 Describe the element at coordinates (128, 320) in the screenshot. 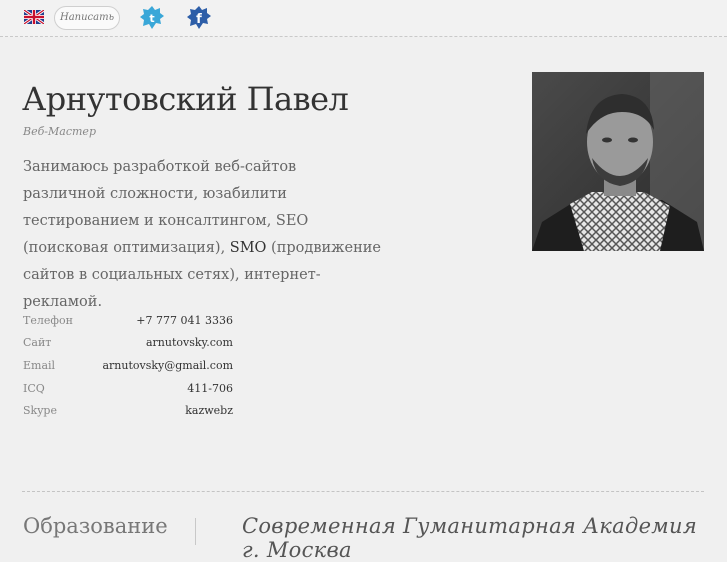

I see `contact-row: Телефон +7 777 041 3336` at that location.